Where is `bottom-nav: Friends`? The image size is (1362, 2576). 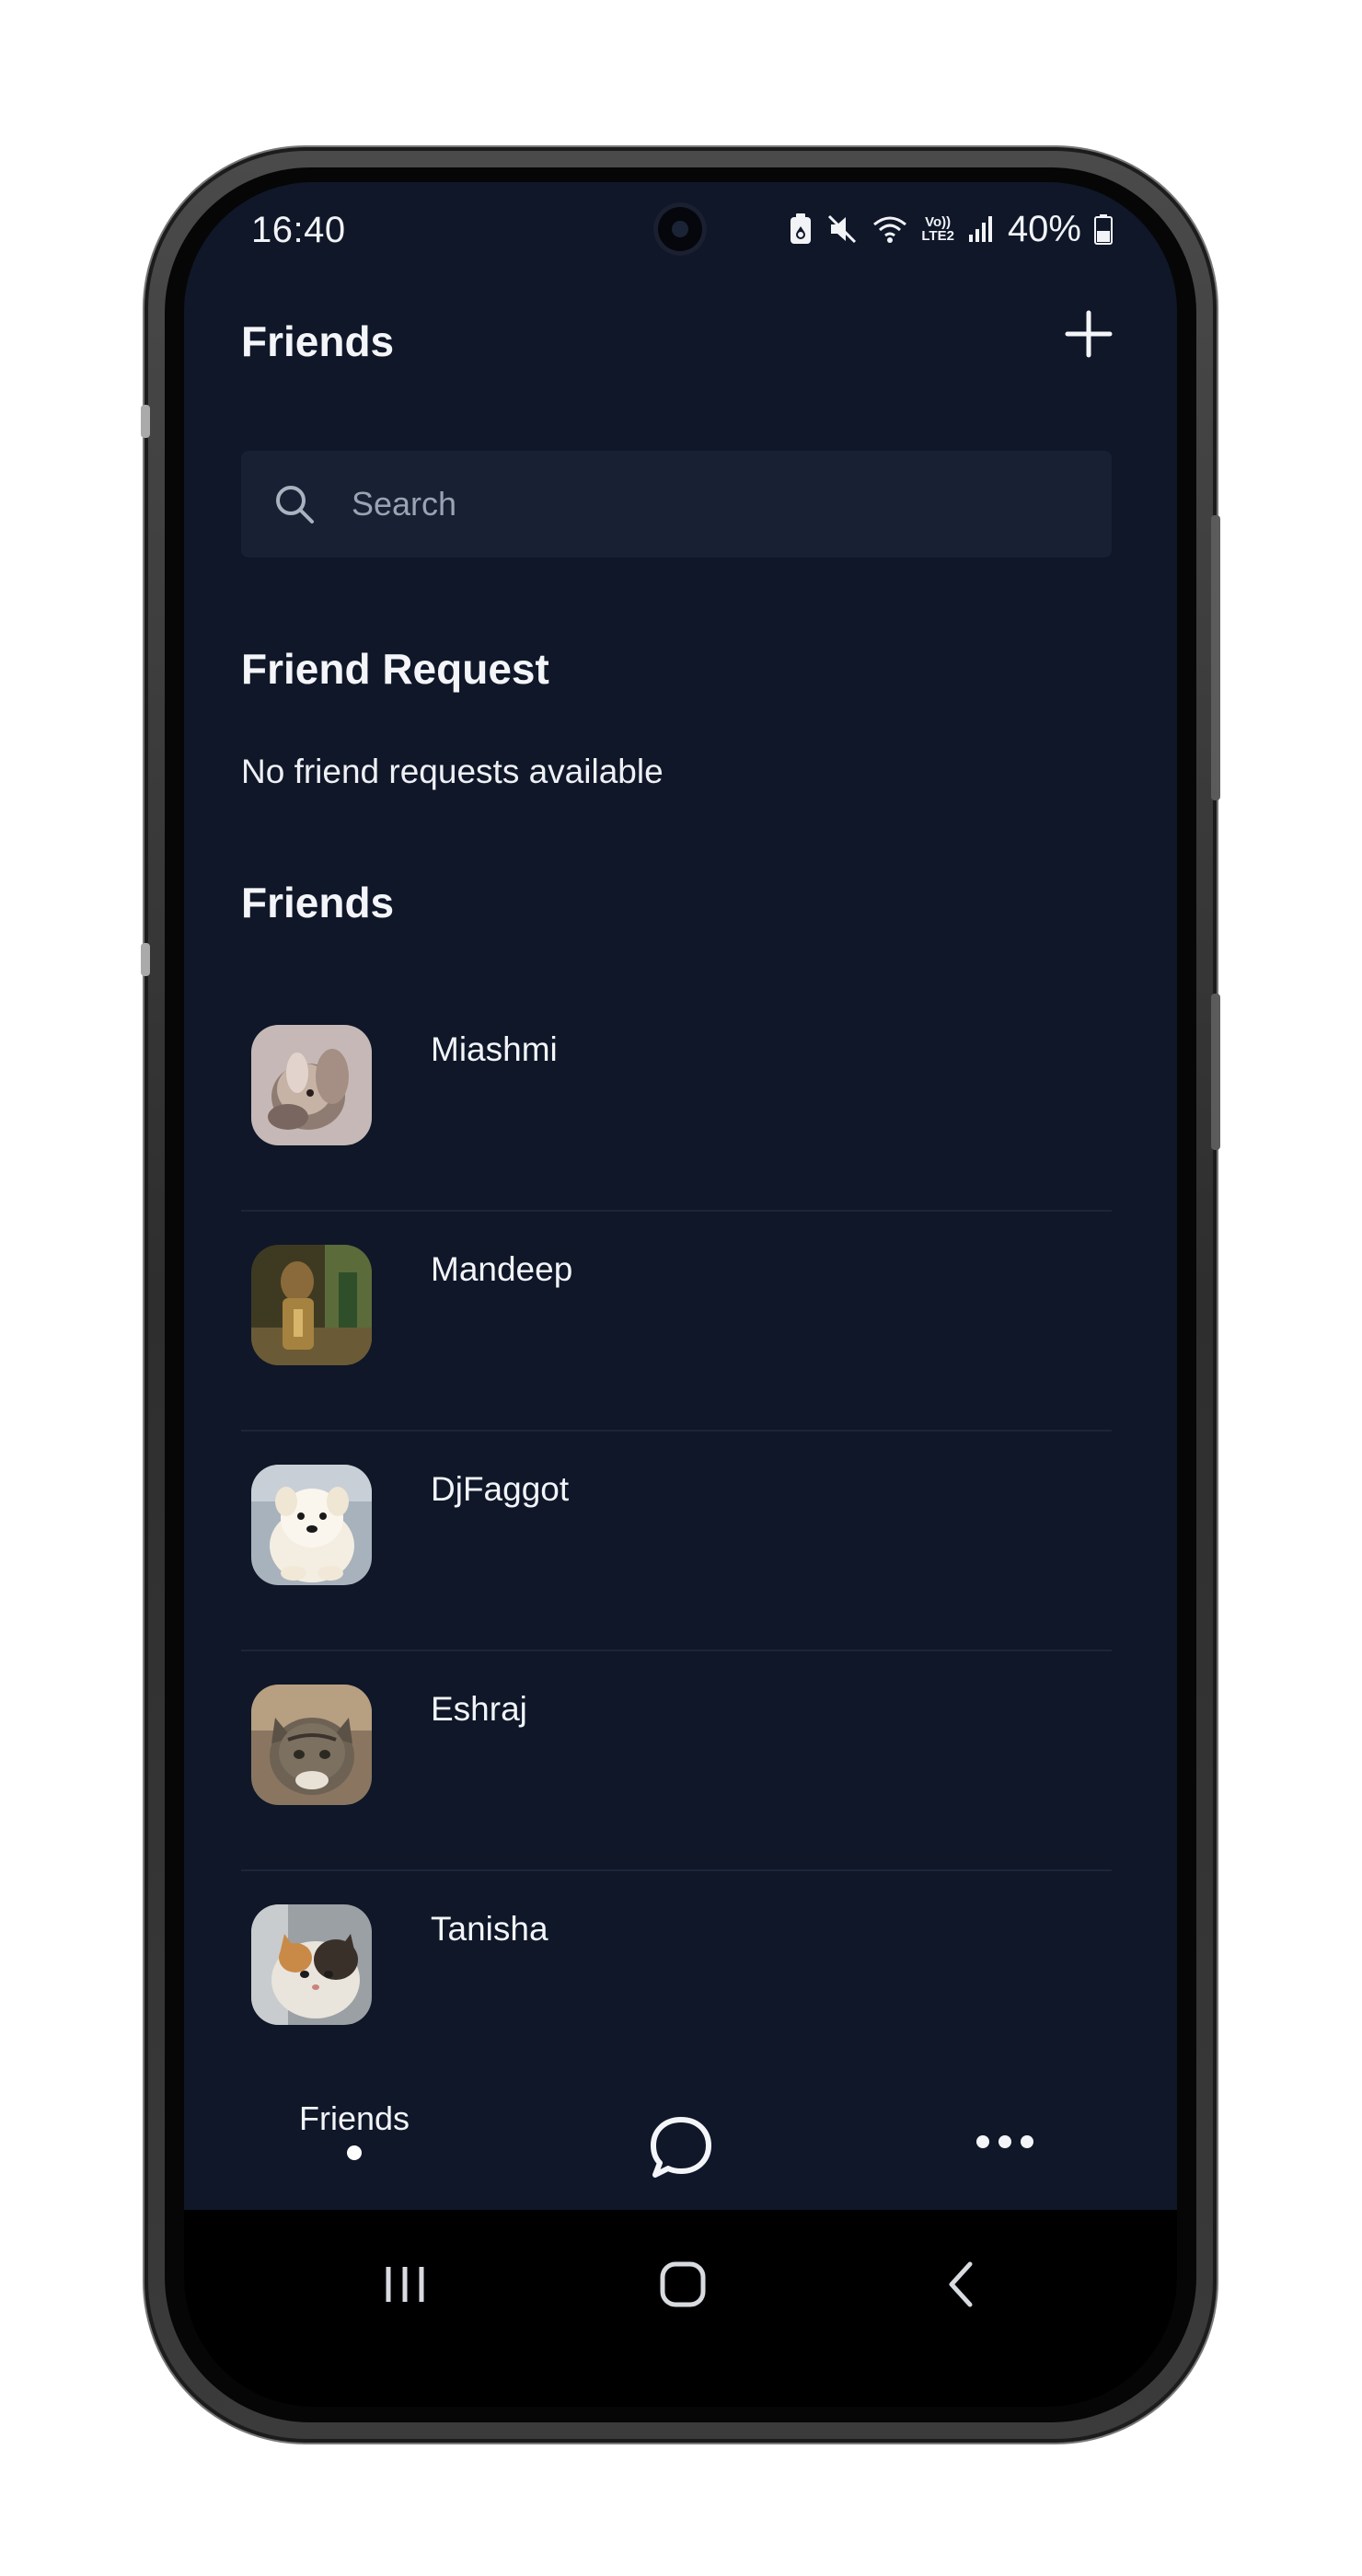 bottom-nav: Friends is located at coordinates (680, 2143).